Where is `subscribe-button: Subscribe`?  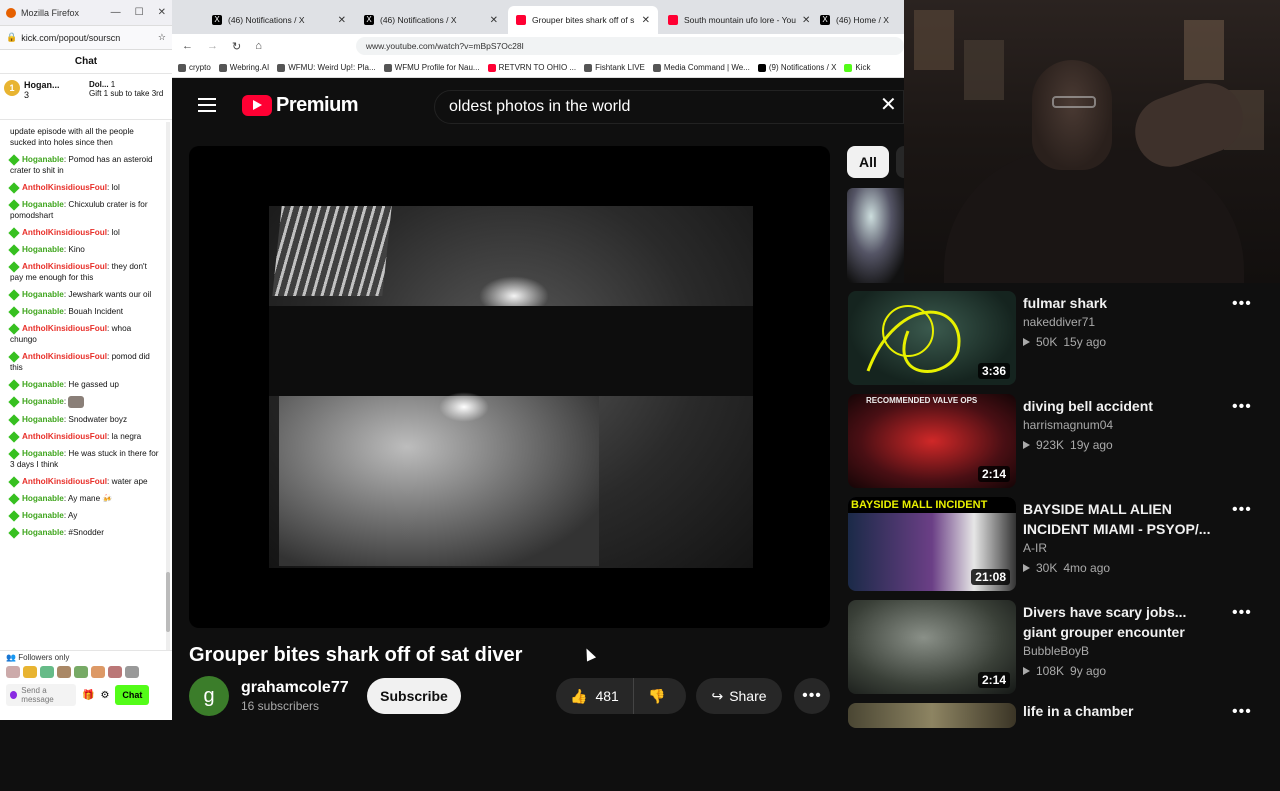 subscribe-button: Subscribe is located at coordinates (414, 696).